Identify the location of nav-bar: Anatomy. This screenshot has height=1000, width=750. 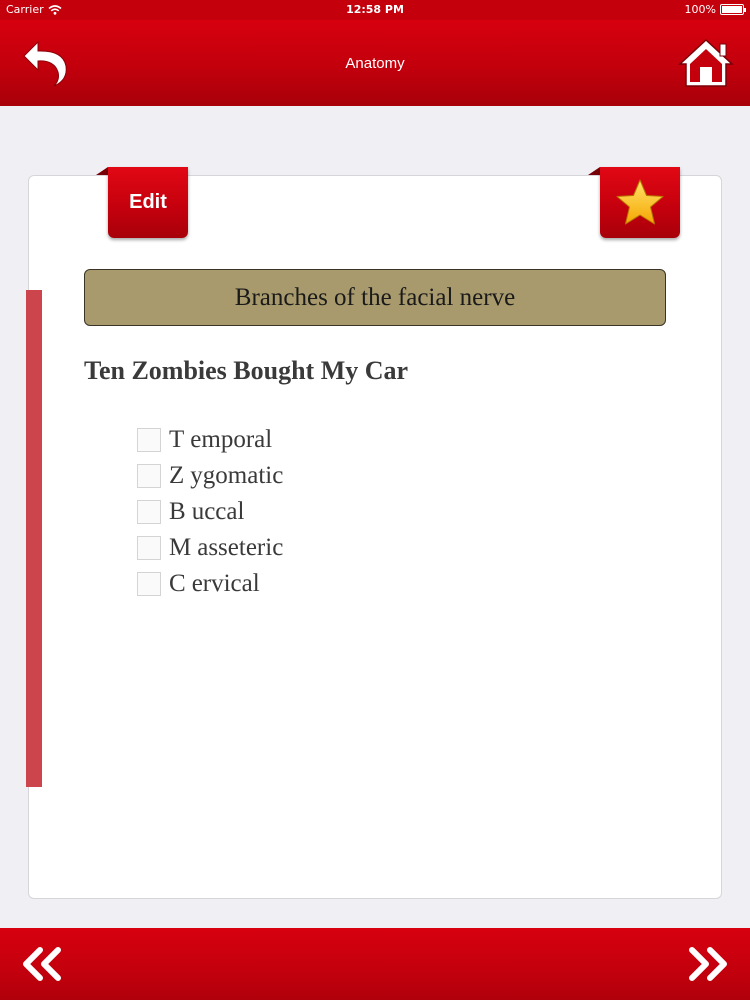
(375, 63).